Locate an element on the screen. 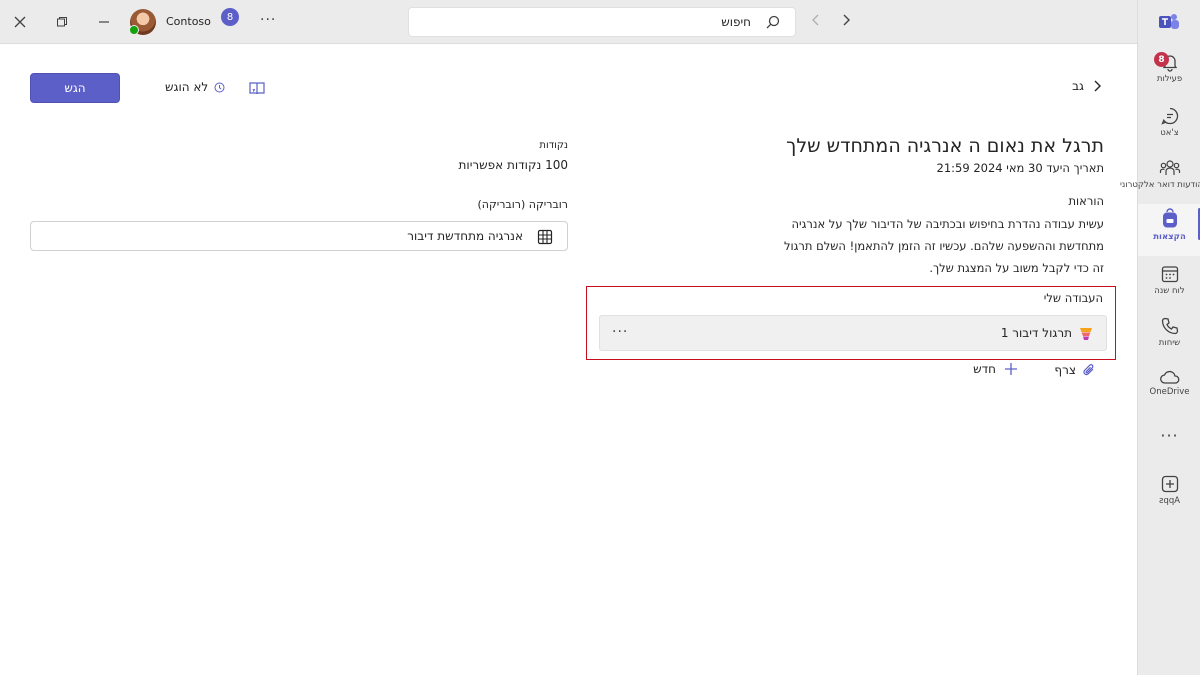  minimize-window-button is located at coordinates (104, 22).